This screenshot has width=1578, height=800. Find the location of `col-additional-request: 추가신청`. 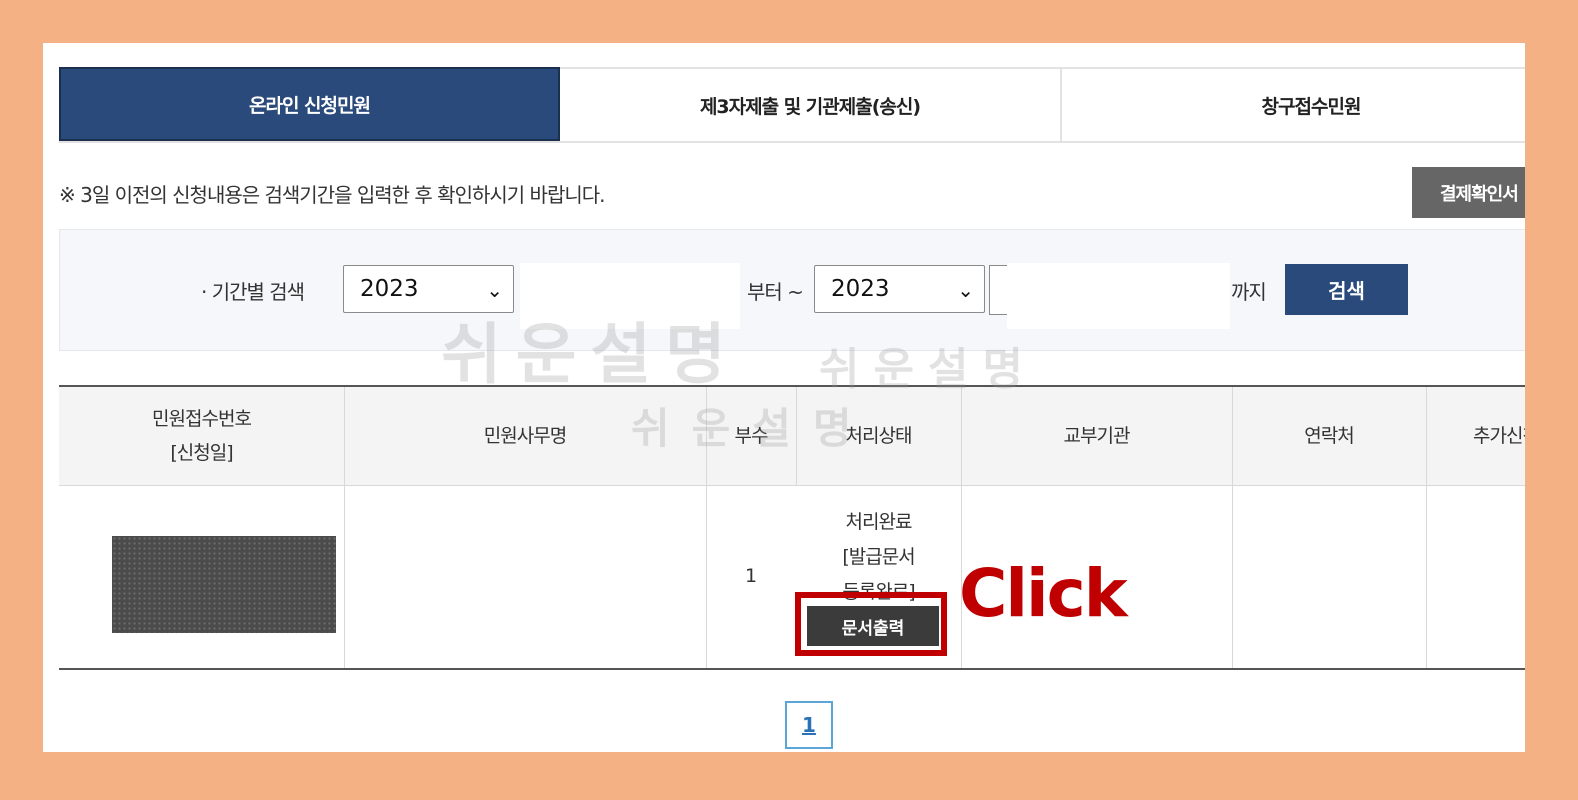

col-additional-request: 추가신청 is located at coordinates (1499, 436).